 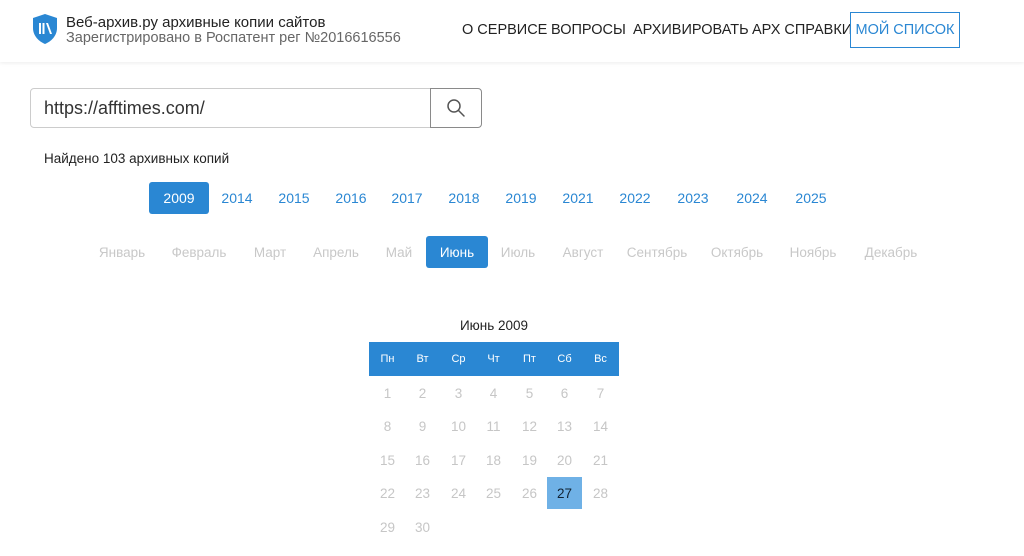 I want to click on calendar-day: 5, so click(x=529, y=393).